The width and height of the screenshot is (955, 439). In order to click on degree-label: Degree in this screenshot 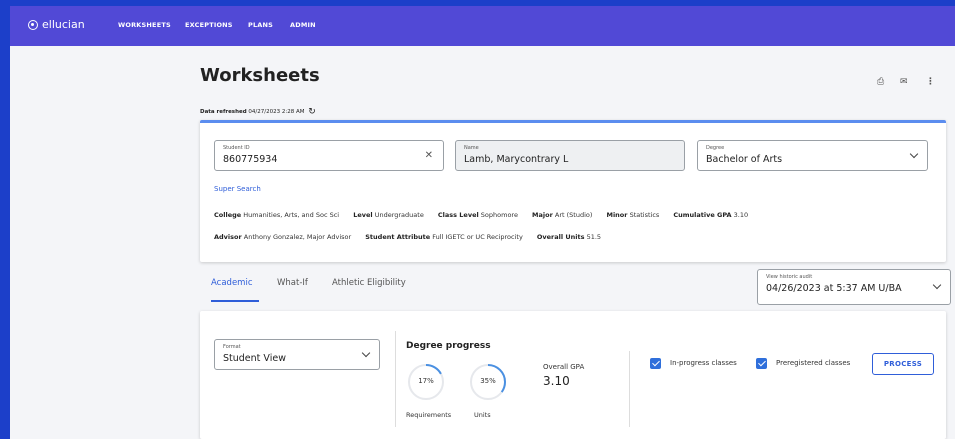, I will do `click(715, 148)`.